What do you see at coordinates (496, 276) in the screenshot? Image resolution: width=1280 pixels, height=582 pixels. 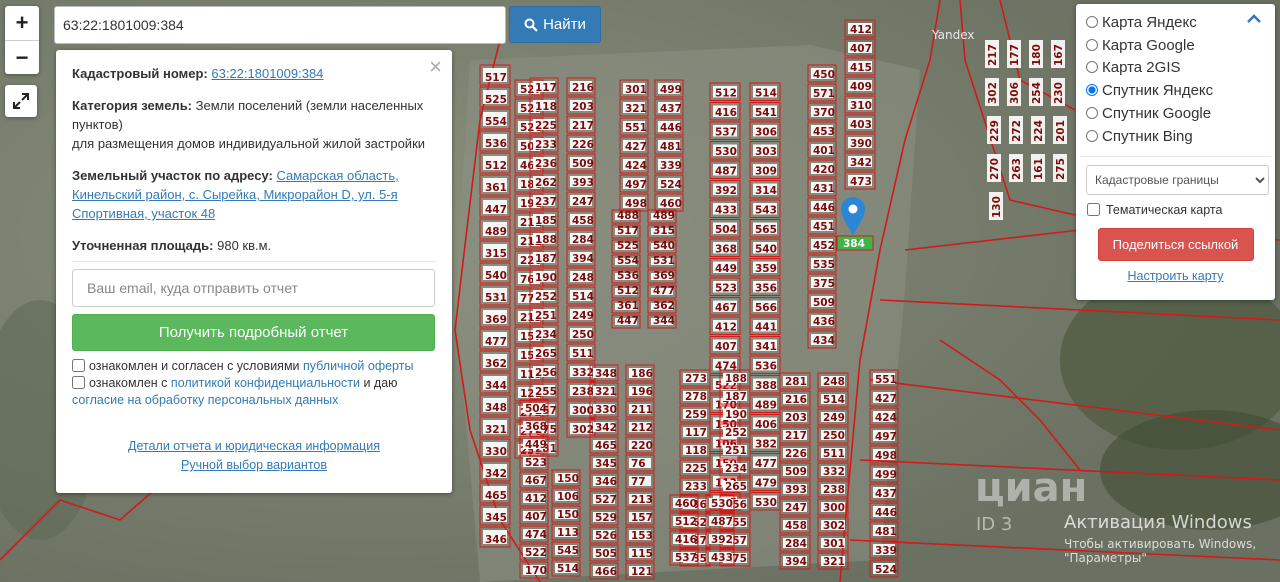 I see `plot-number-label: 540` at bounding box center [496, 276].